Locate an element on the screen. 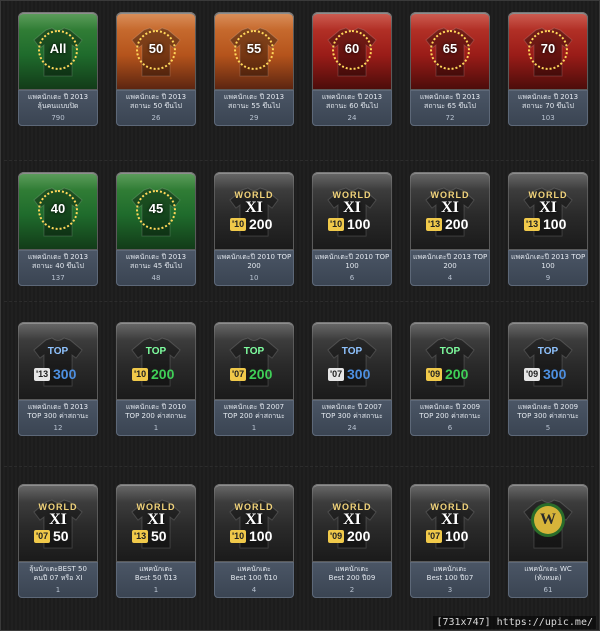 This screenshot has height=631, width=600. pack-info: แพคนักเตะ ปี 2013 สถานะ 50 ขึ้นไป 26 is located at coordinates (156, 108).